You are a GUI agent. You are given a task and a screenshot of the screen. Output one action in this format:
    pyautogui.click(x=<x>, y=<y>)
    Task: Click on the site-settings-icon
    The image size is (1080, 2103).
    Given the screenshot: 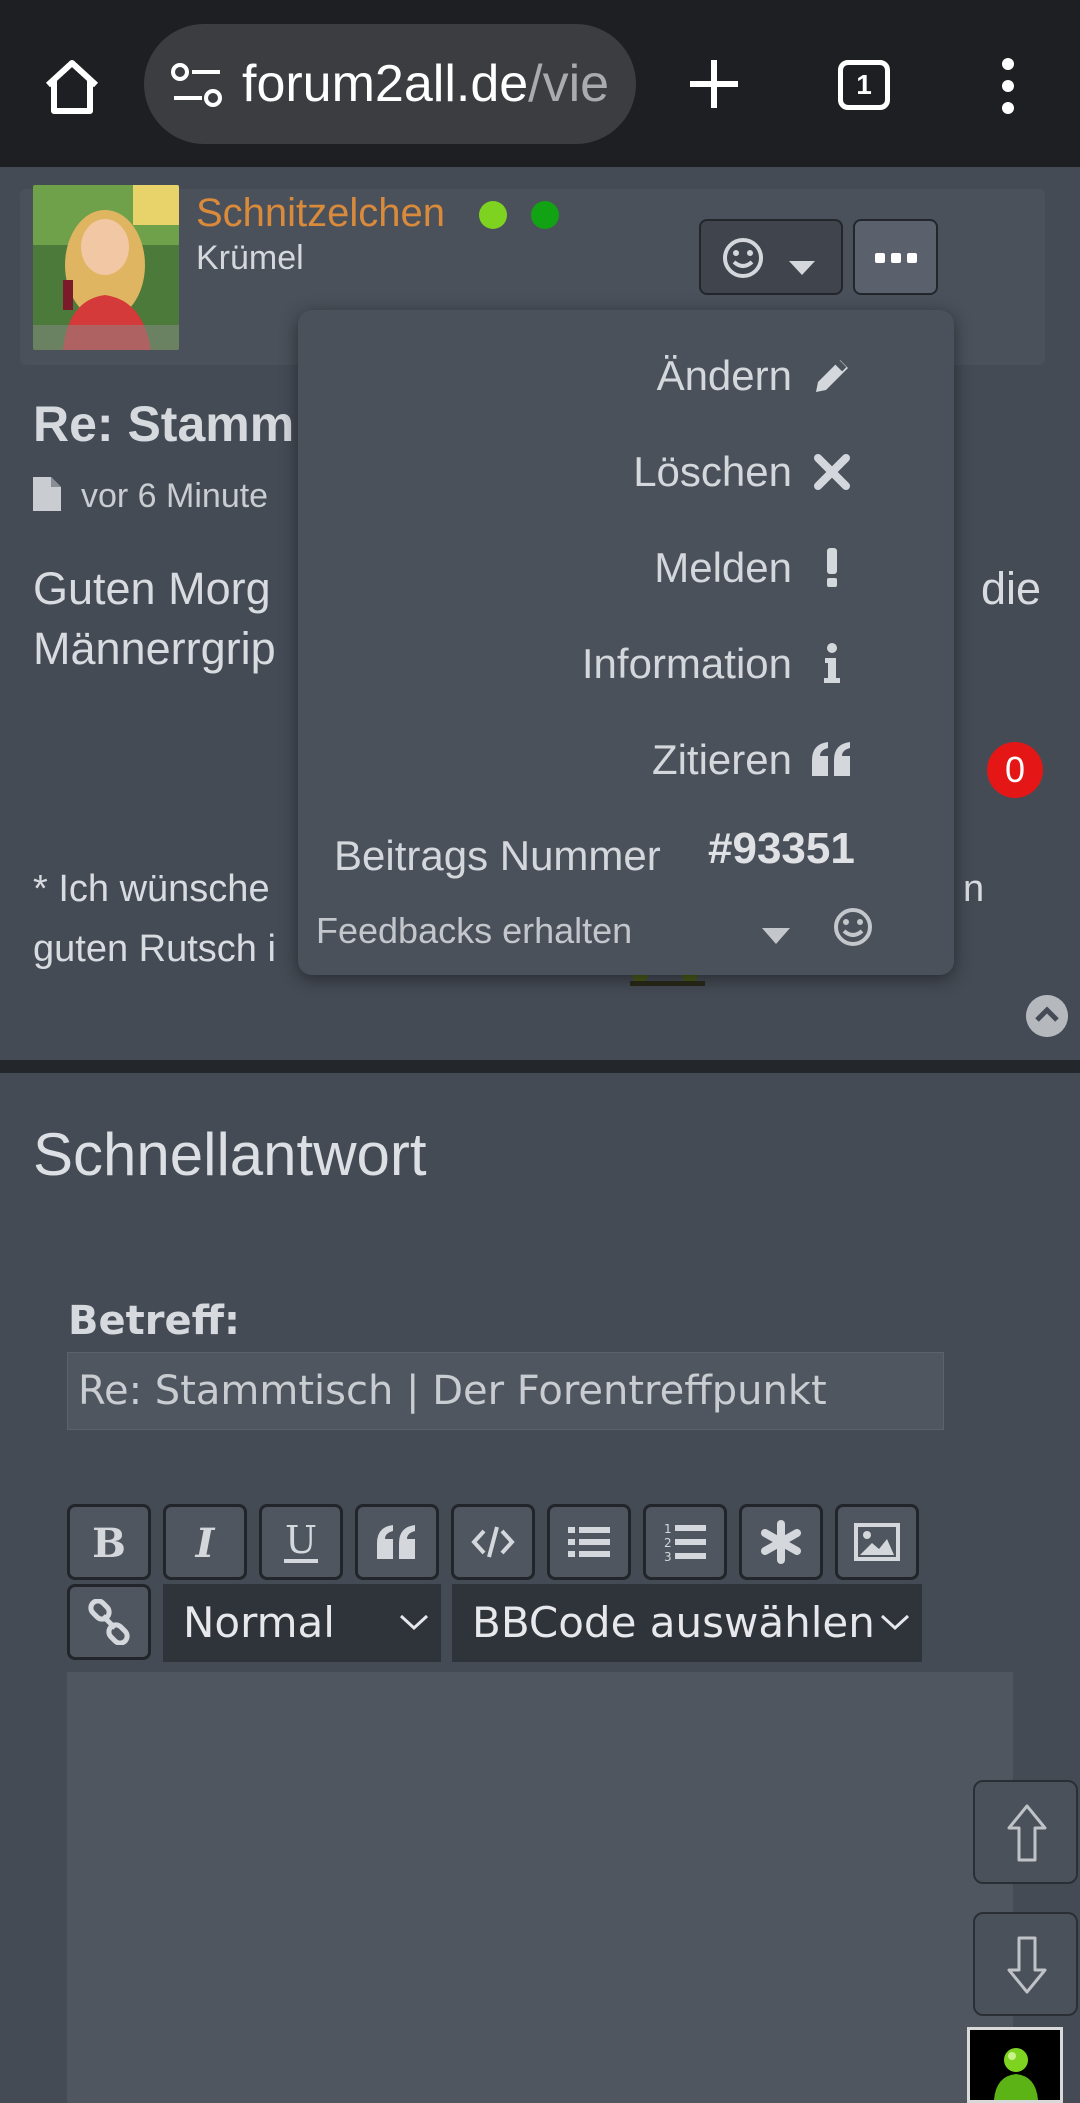 What is the action you would take?
    pyautogui.click(x=197, y=85)
    